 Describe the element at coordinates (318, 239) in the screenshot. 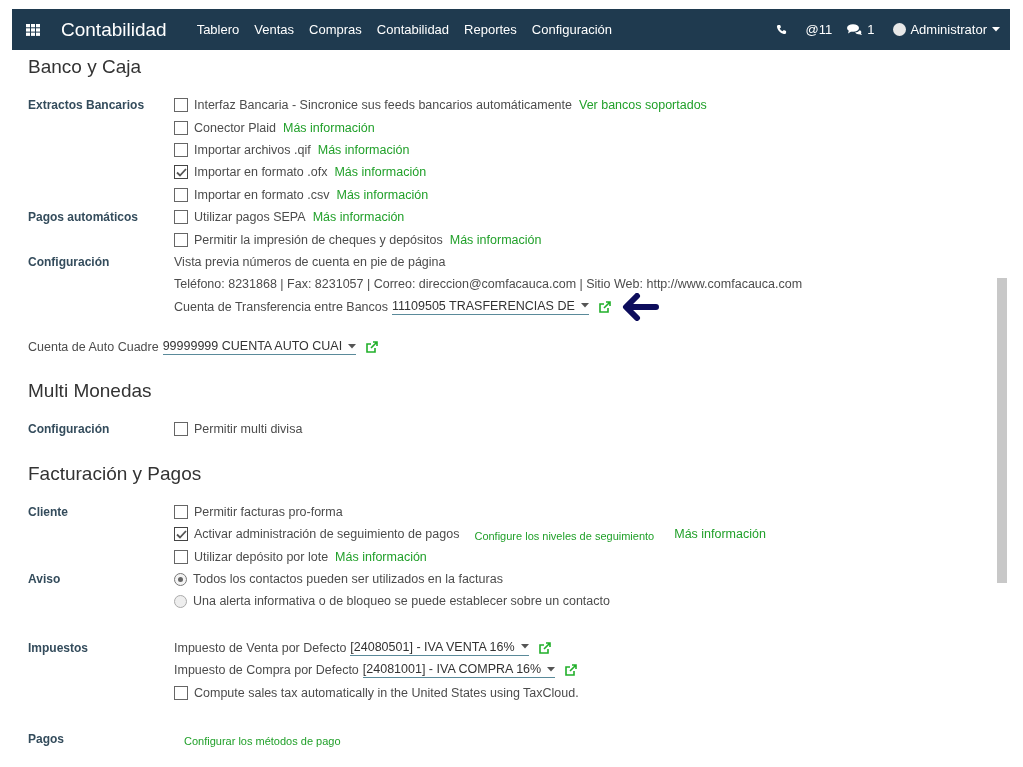

I see `checkbox-label: Permitir la impresión de cheques y depósitos` at that location.